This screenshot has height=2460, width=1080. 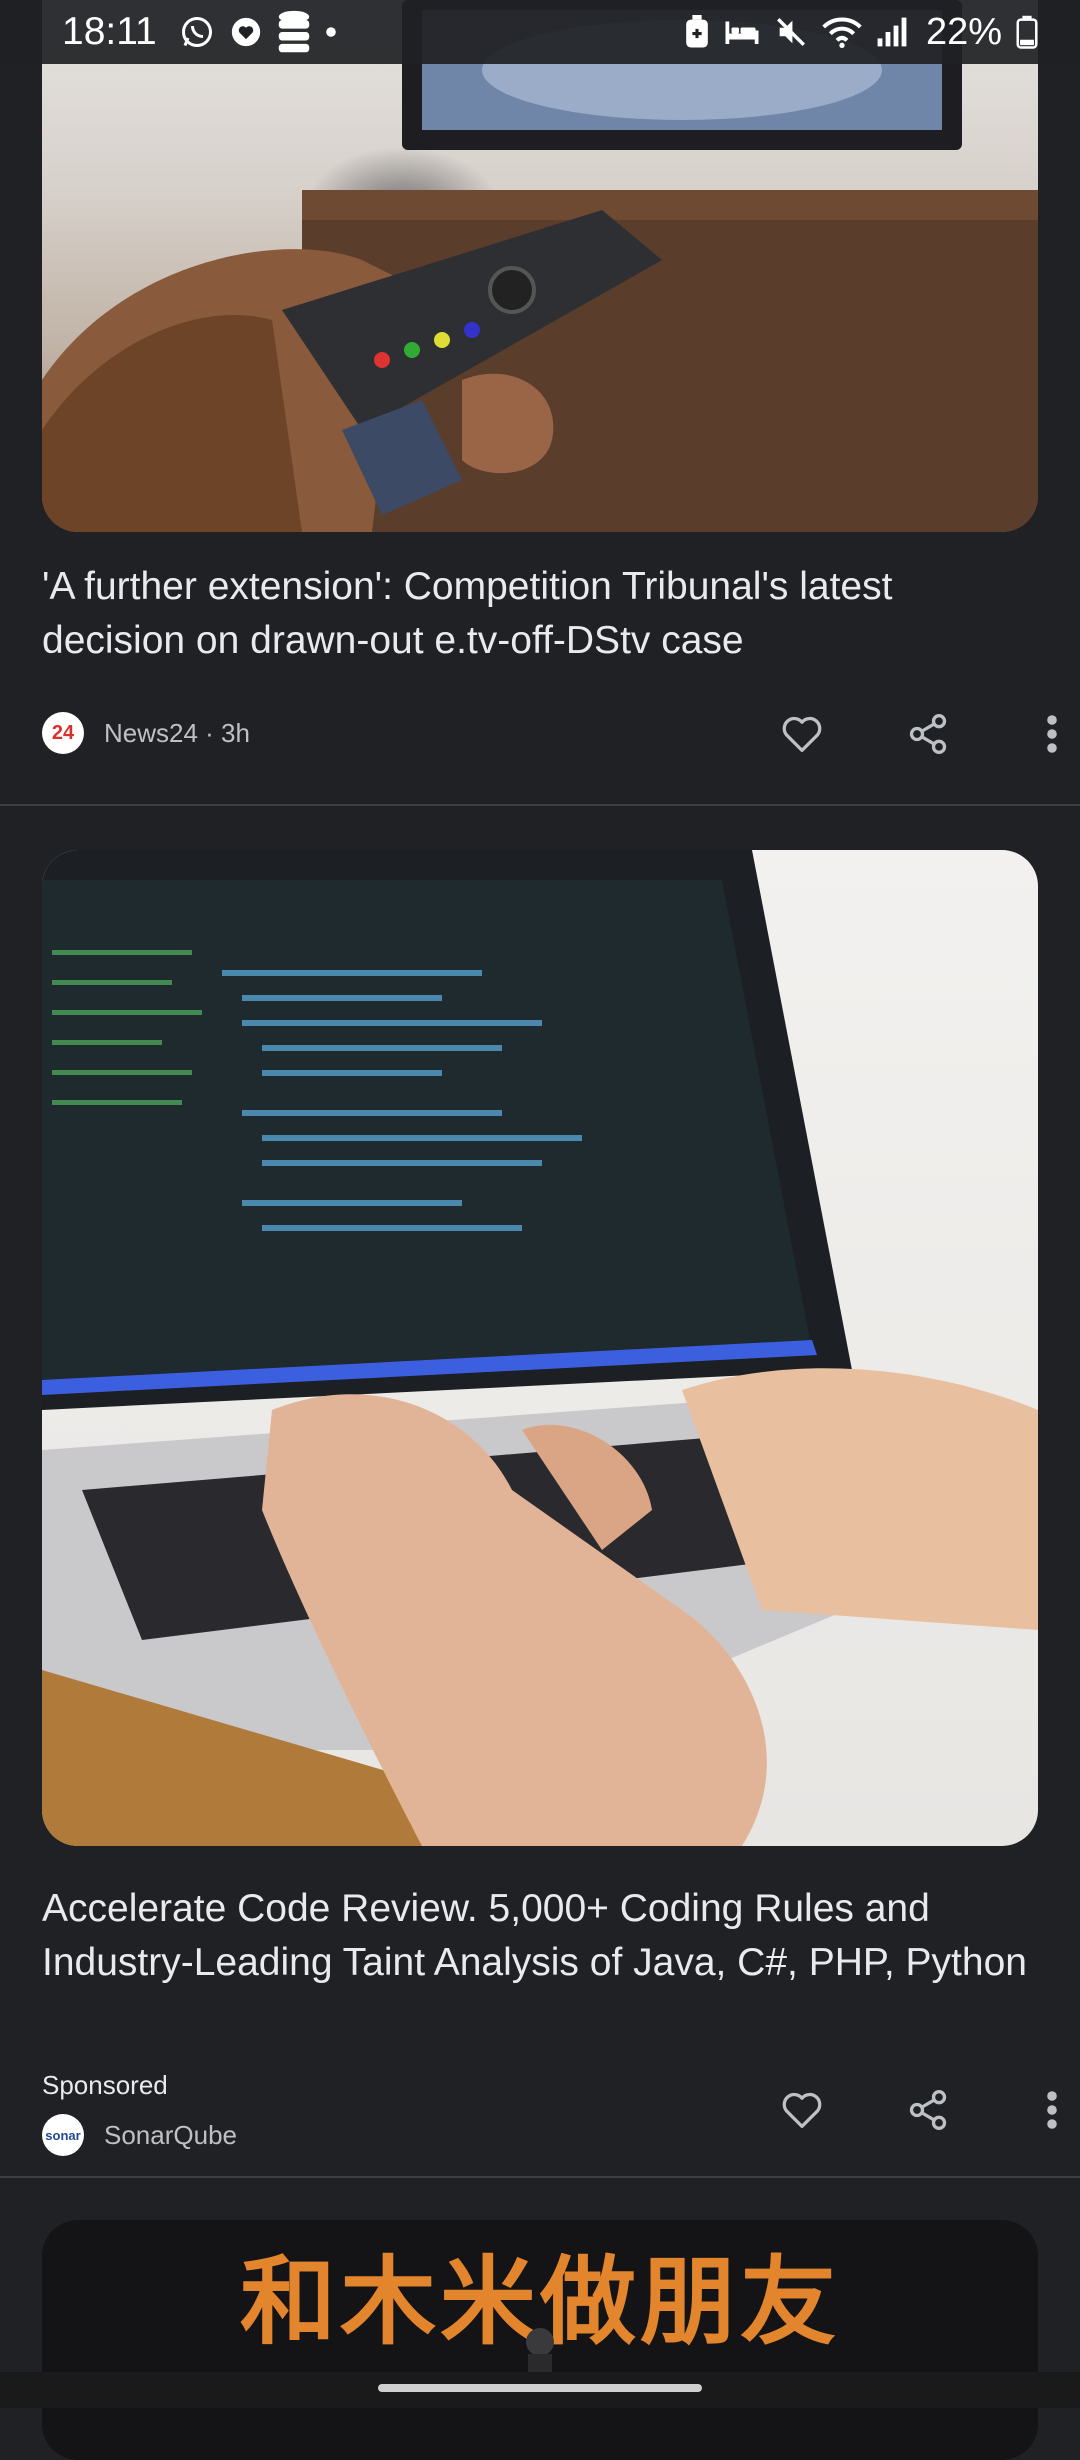 I want to click on source-and-time: News24 · 3h, so click(x=177, y=732).